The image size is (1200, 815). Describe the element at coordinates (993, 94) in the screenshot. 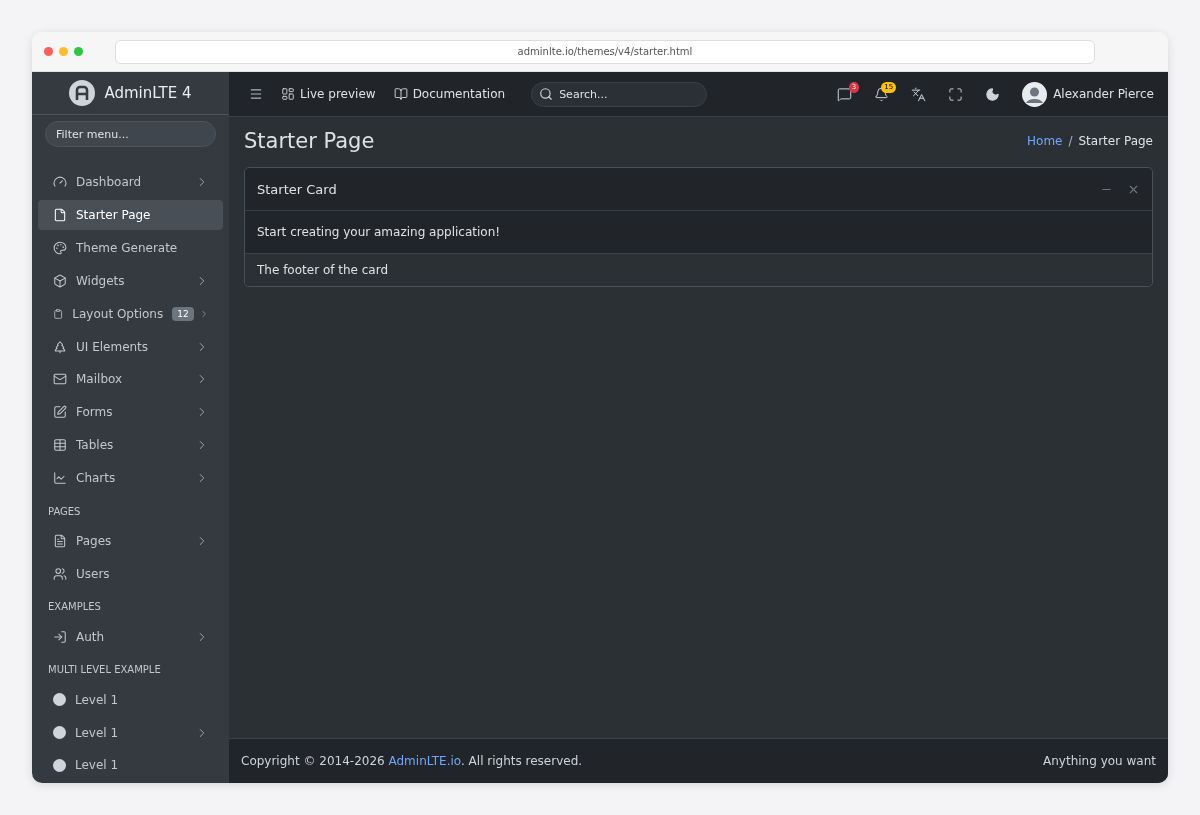

I see `moon-icon` at that location.